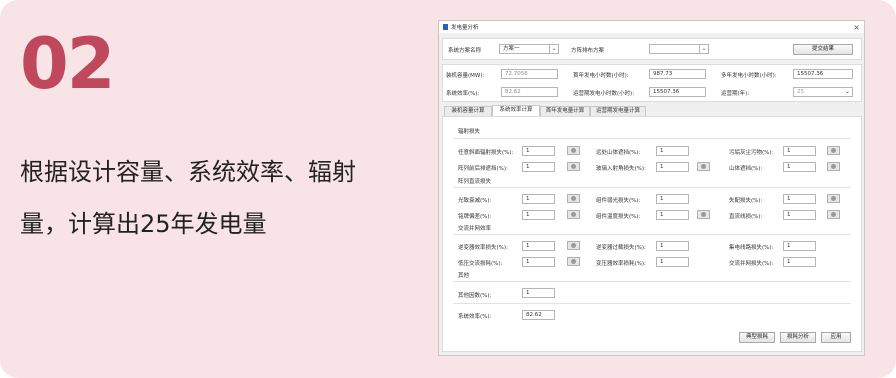  What do you see at coordinates (621, 264) in the screenshot?
I see `transformer-label: 变压器效率损耗(%):` at bounding box center [621, 264].